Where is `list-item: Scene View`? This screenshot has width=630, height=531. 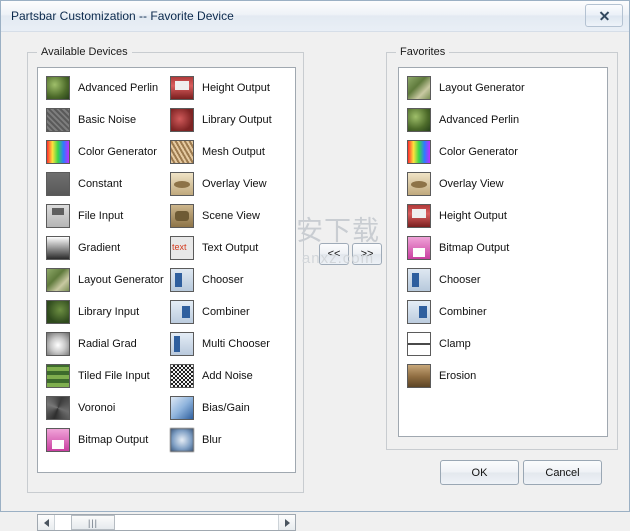
list-item: Scene View is located at coordinates (219, 216).